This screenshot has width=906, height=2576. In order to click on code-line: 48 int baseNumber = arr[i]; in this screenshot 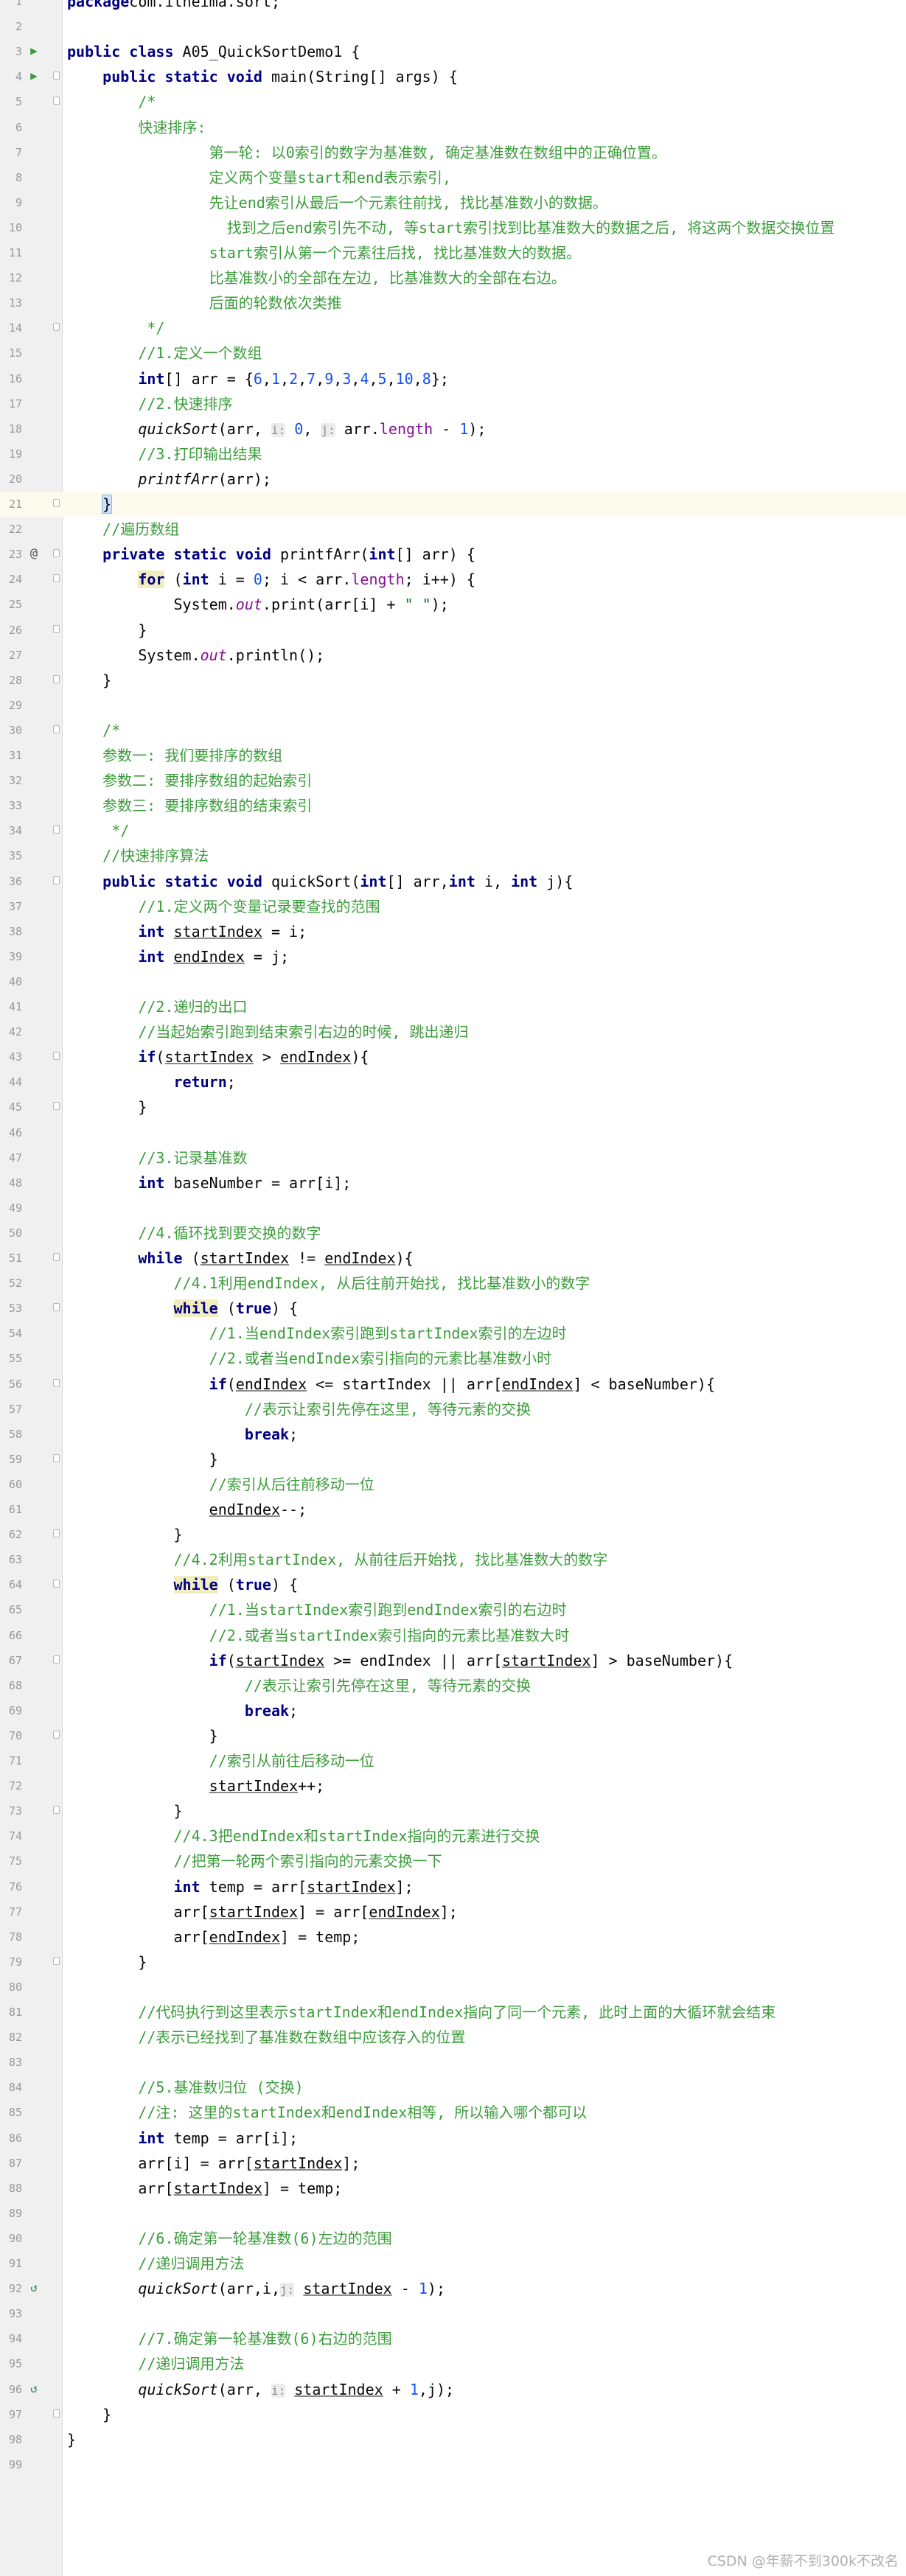, I will do `click(453, 1182)`.